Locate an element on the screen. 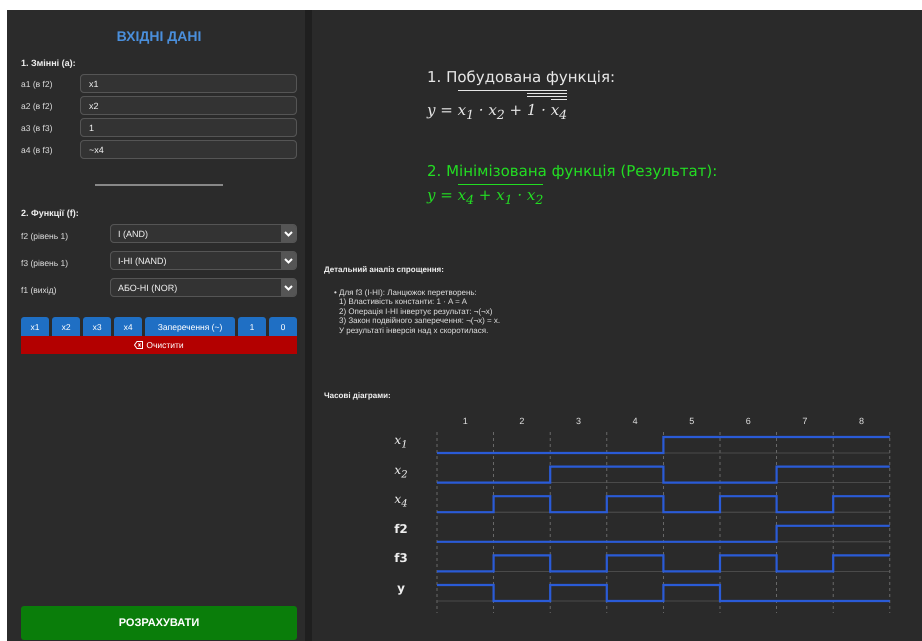 The width and height of the screenshot is (922, 641). insert-button: x1 is located at coordinates (35, 326).